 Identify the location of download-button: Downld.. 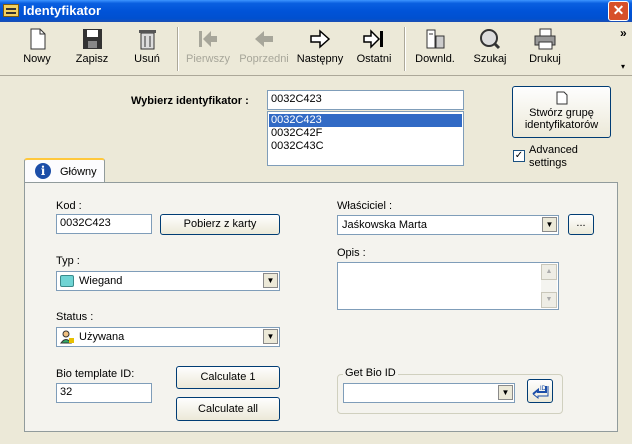
(435, 49).